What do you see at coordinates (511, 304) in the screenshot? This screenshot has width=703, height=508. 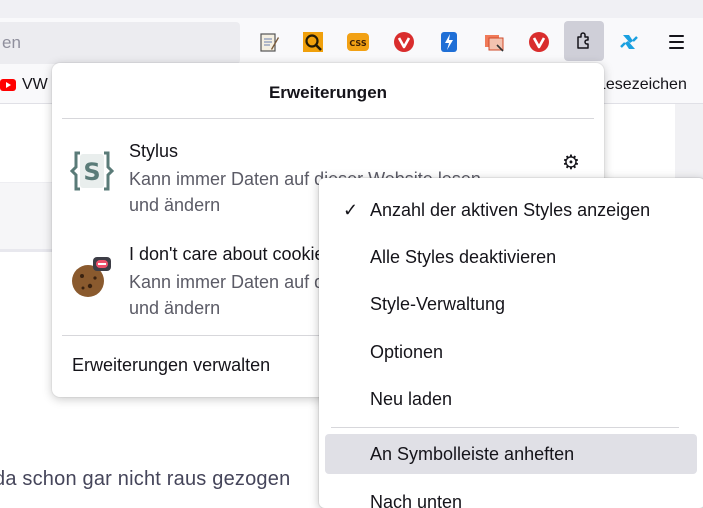 I see `menu-item-style-manager: Style-Verwaltung` at bounding box center [511, 304].